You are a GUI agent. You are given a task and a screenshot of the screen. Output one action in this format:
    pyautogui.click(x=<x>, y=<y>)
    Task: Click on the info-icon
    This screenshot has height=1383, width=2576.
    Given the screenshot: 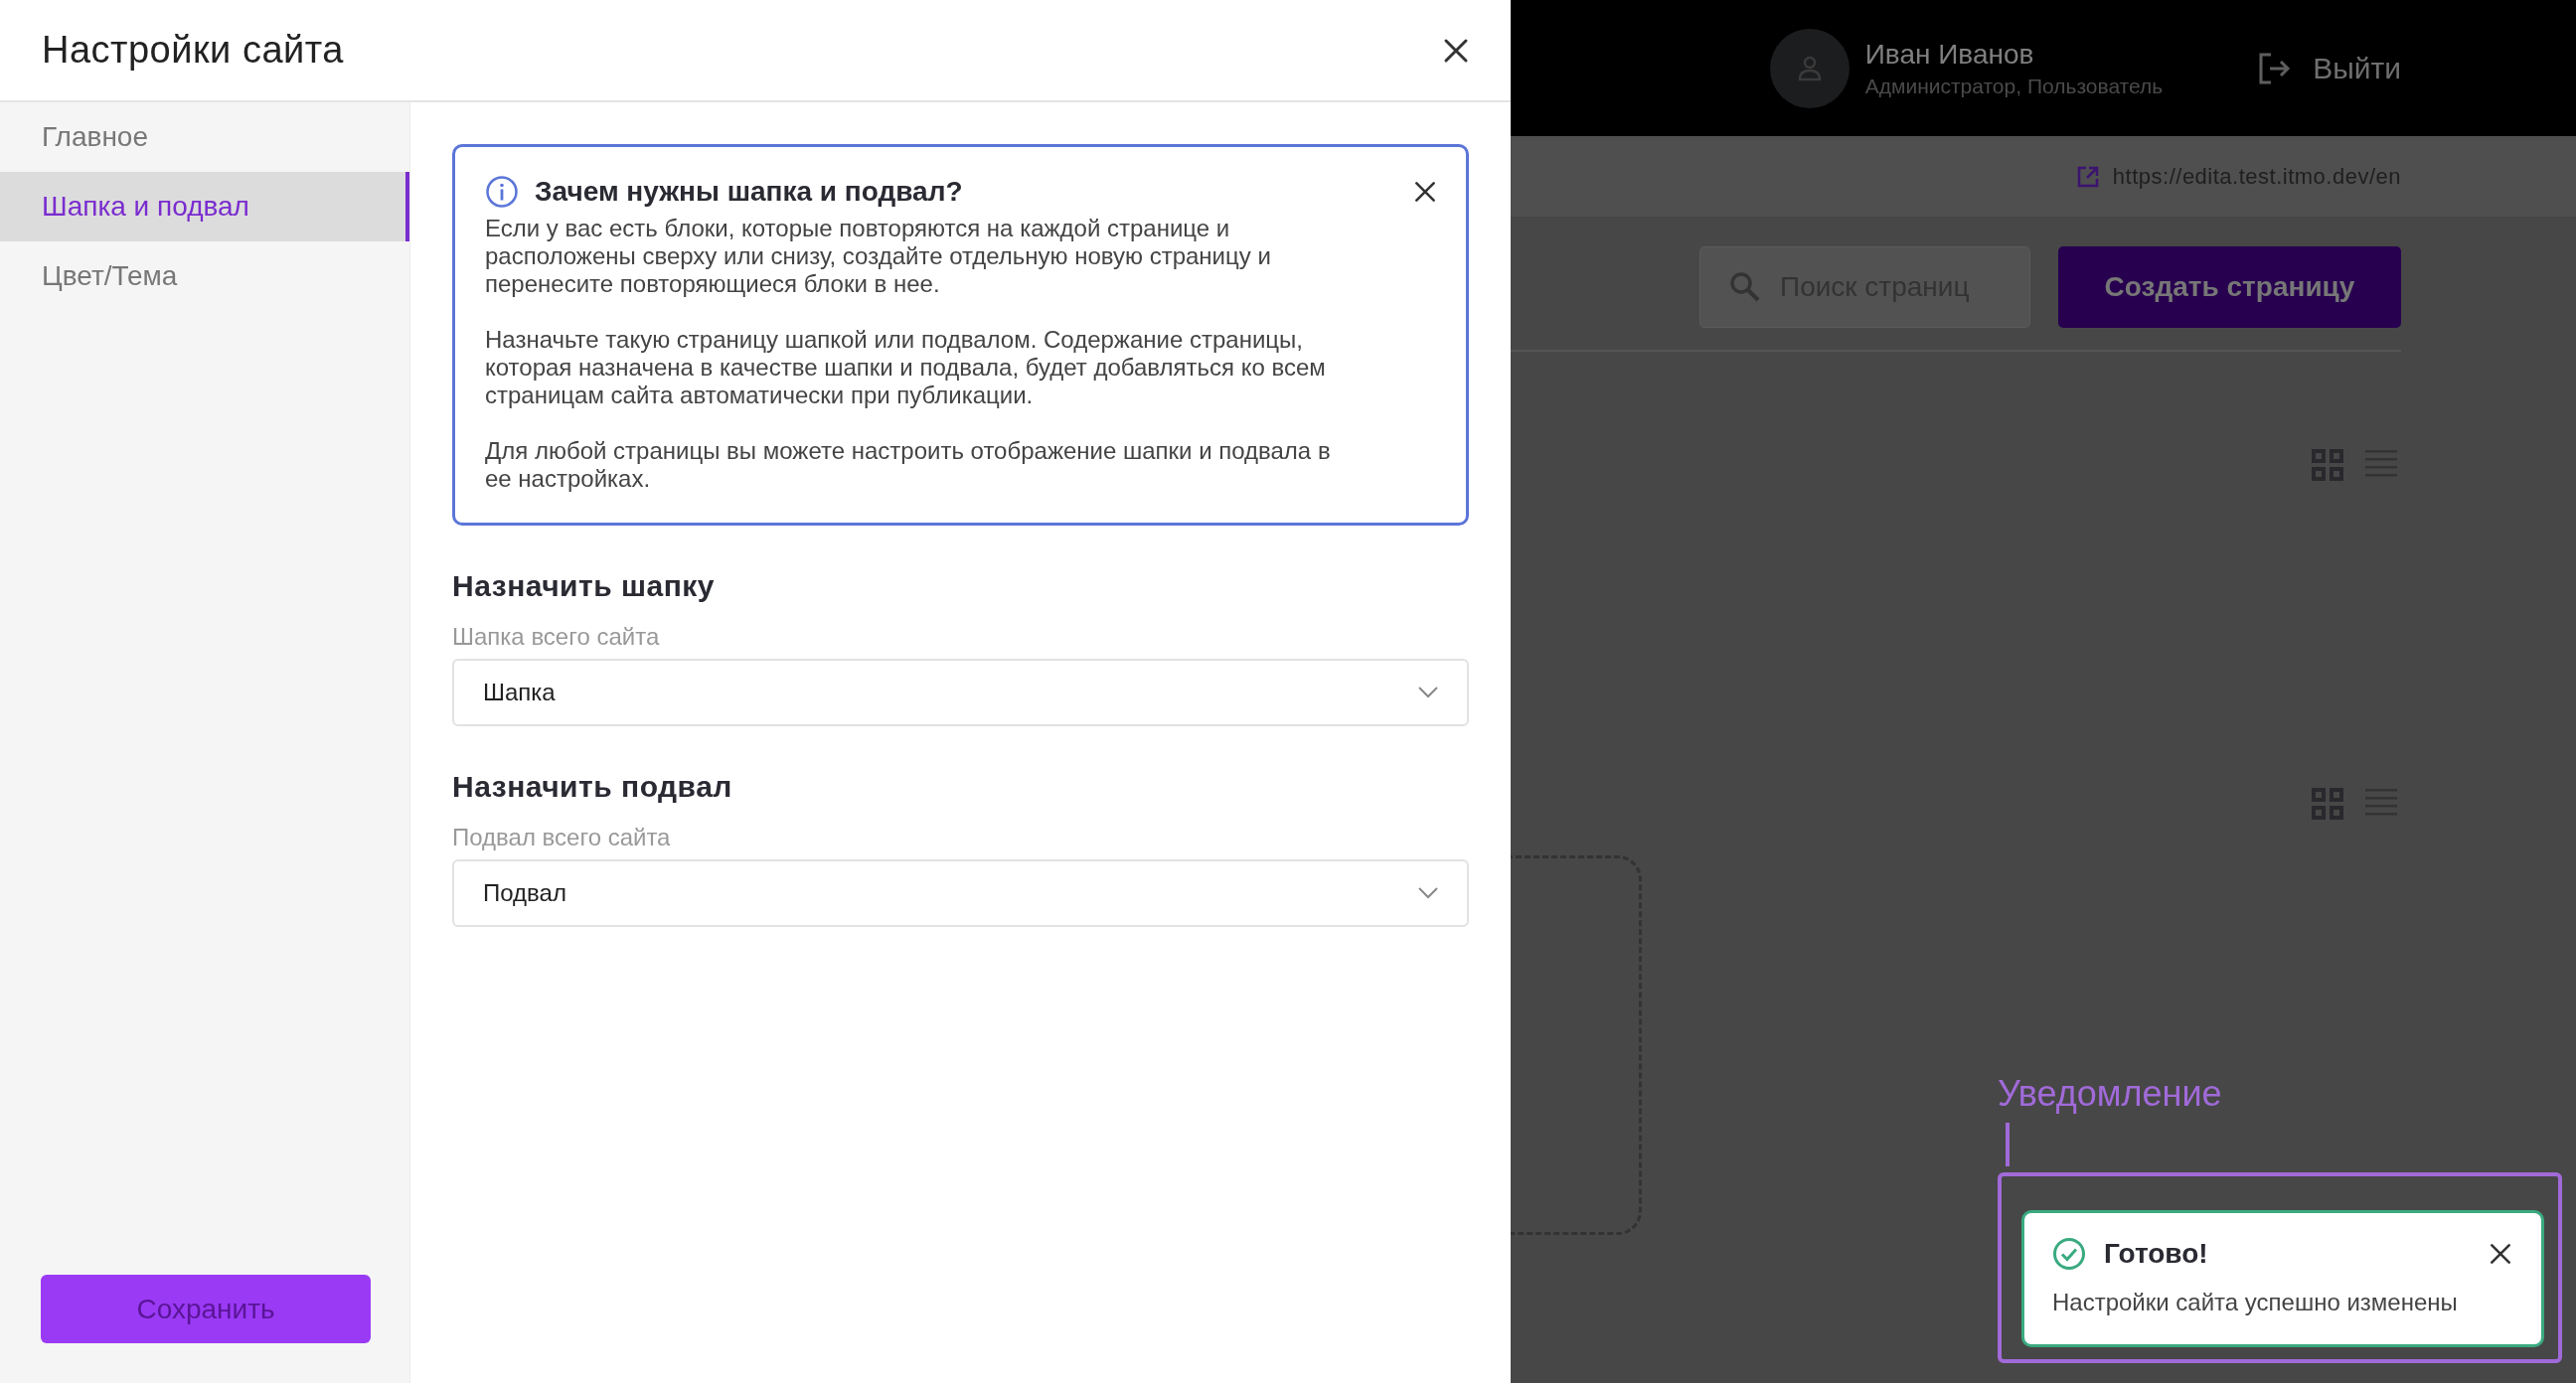 What is the action you would take?
    pyautogui.click(x=502, y=192)
    